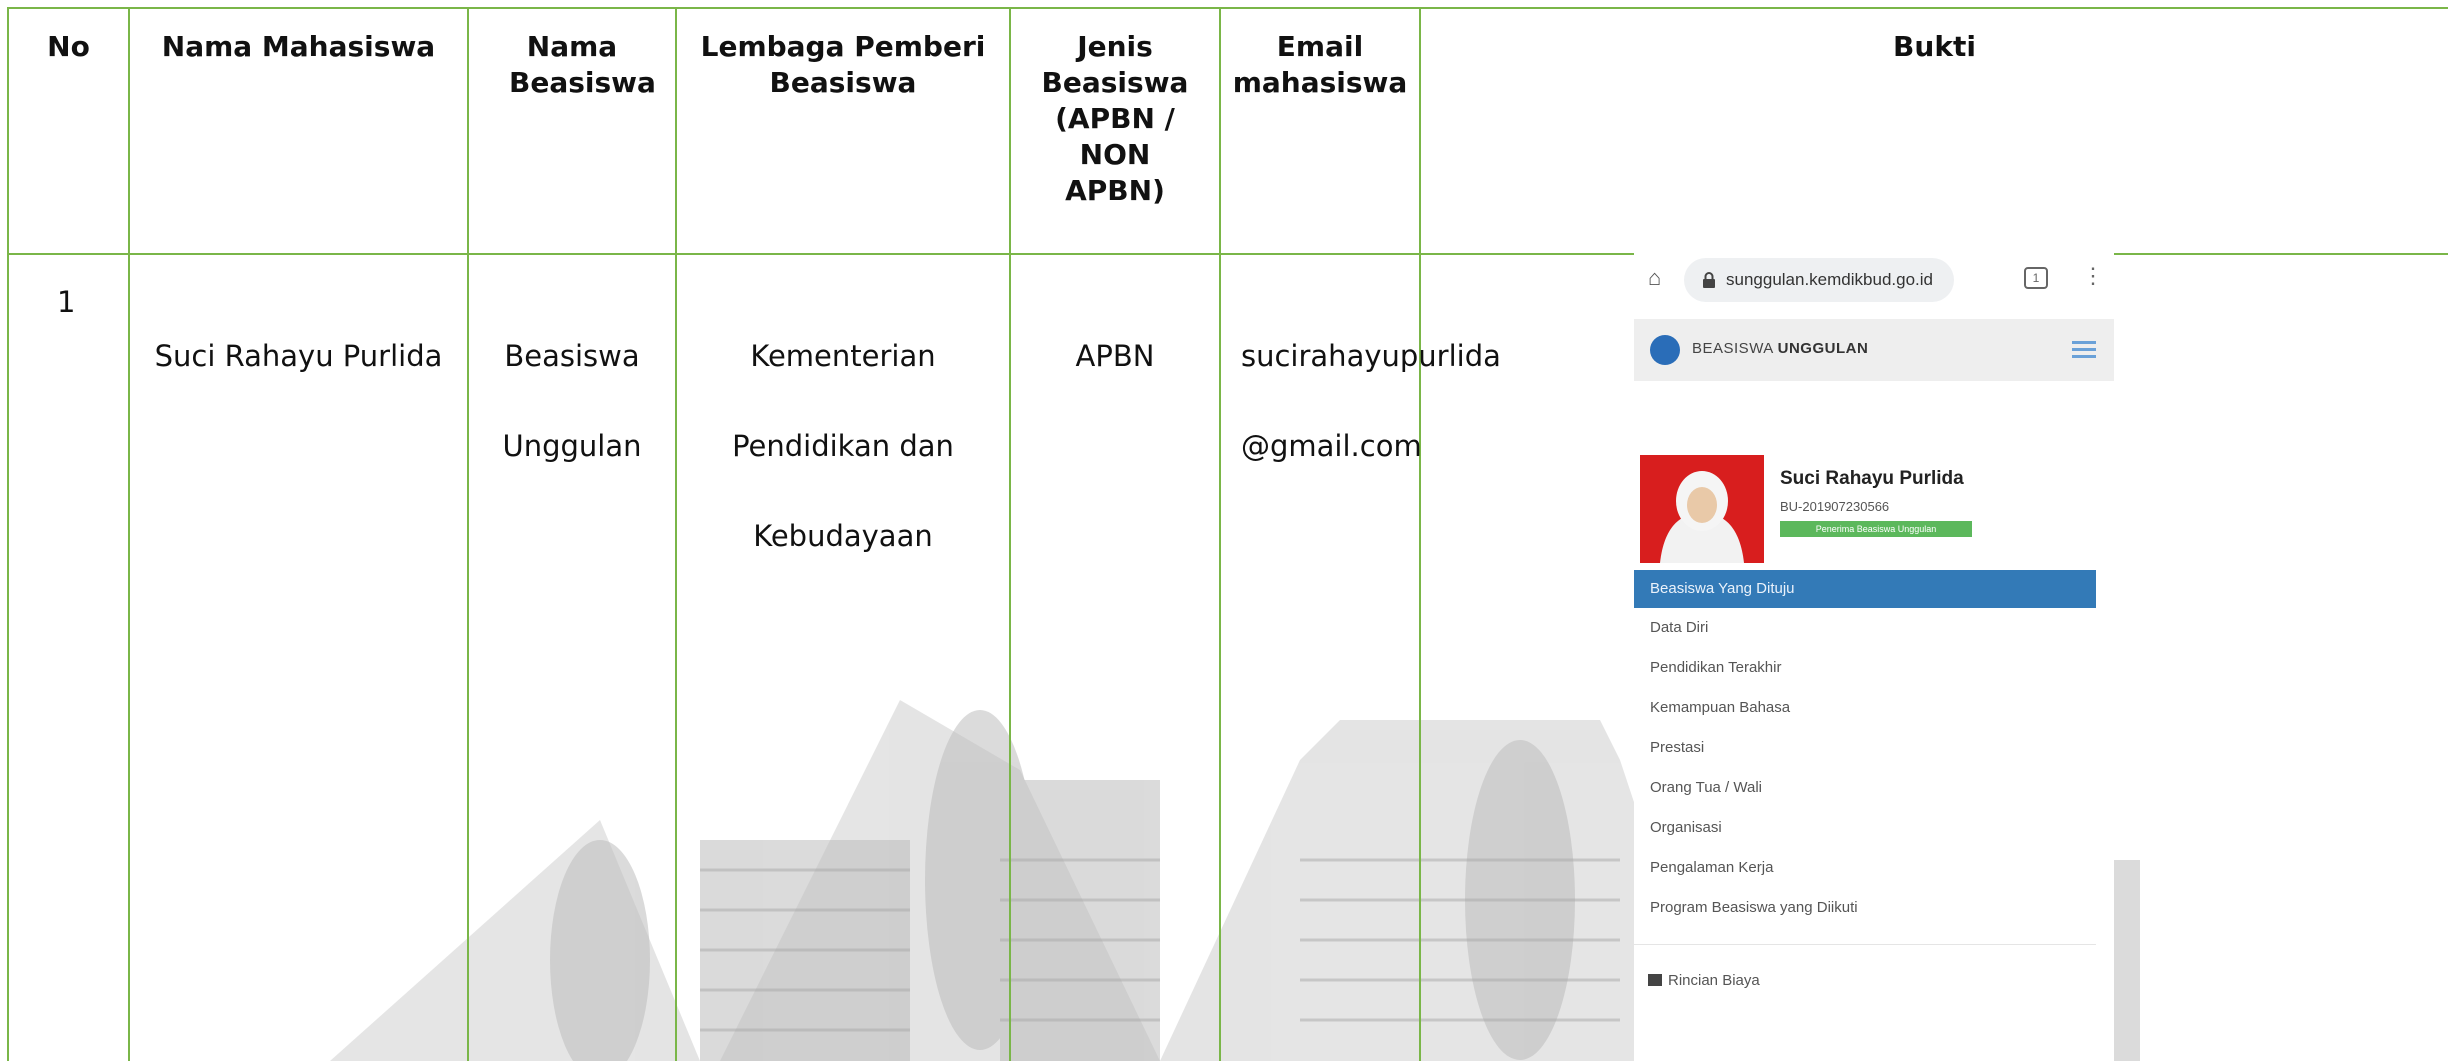 The height and width of the screenshot is (1061, 2448). What do you see at coordinates (1835, 506) in the screenshot?
I see `profile-id: BU-201907230566` at bounding box center [1835, 506].